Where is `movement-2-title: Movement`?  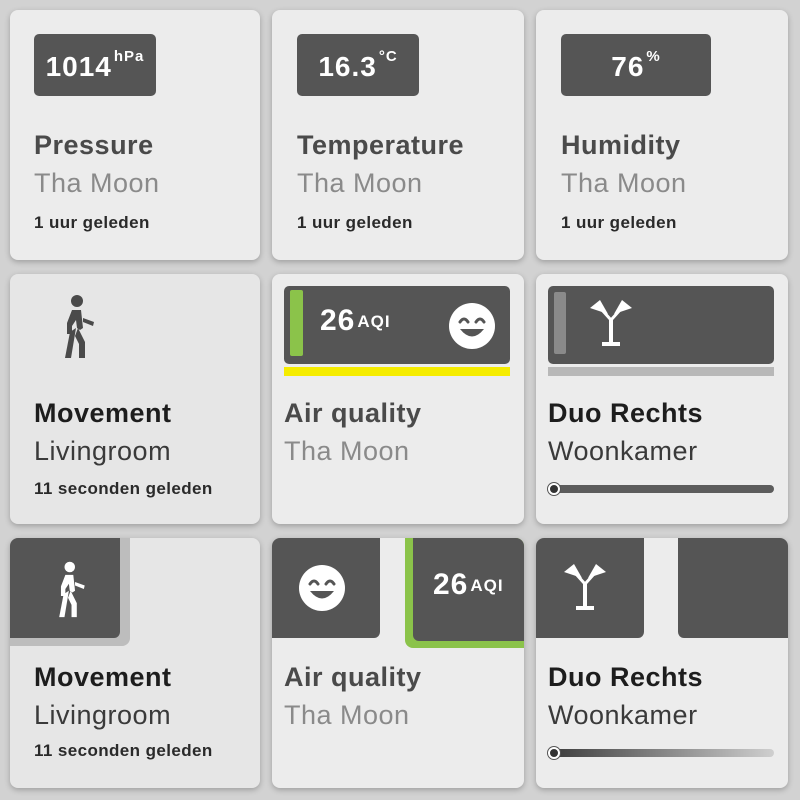 movement-2-title: Movement is located at coordinates (103, 677).